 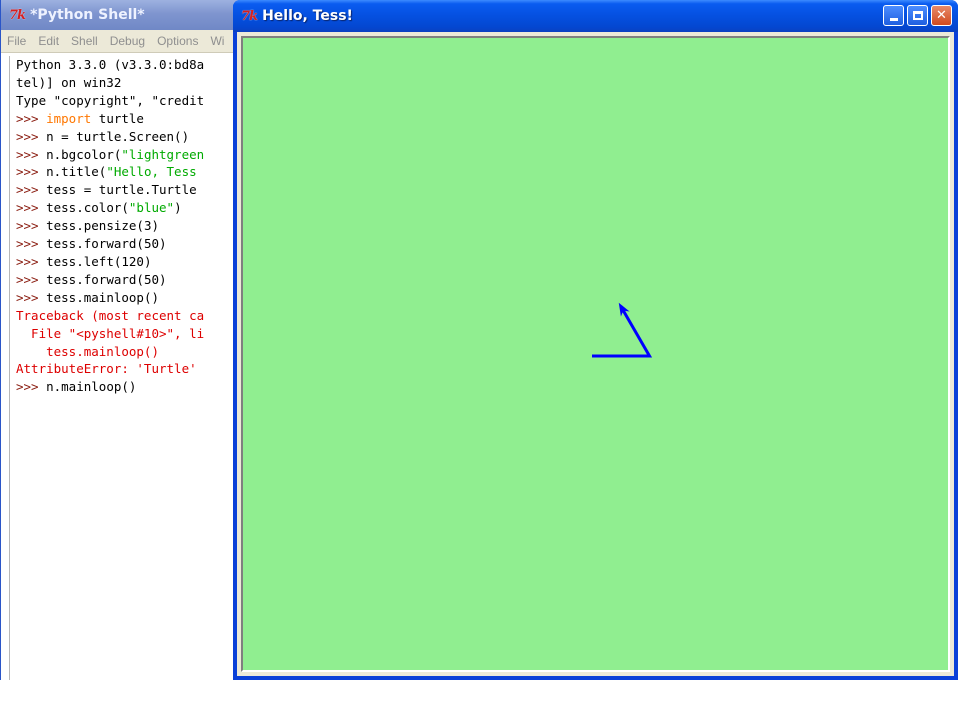 What do you see at coordinates (893, 19) in the screenshot?
I see `minimize-icon` at bounding box center [893, 19].